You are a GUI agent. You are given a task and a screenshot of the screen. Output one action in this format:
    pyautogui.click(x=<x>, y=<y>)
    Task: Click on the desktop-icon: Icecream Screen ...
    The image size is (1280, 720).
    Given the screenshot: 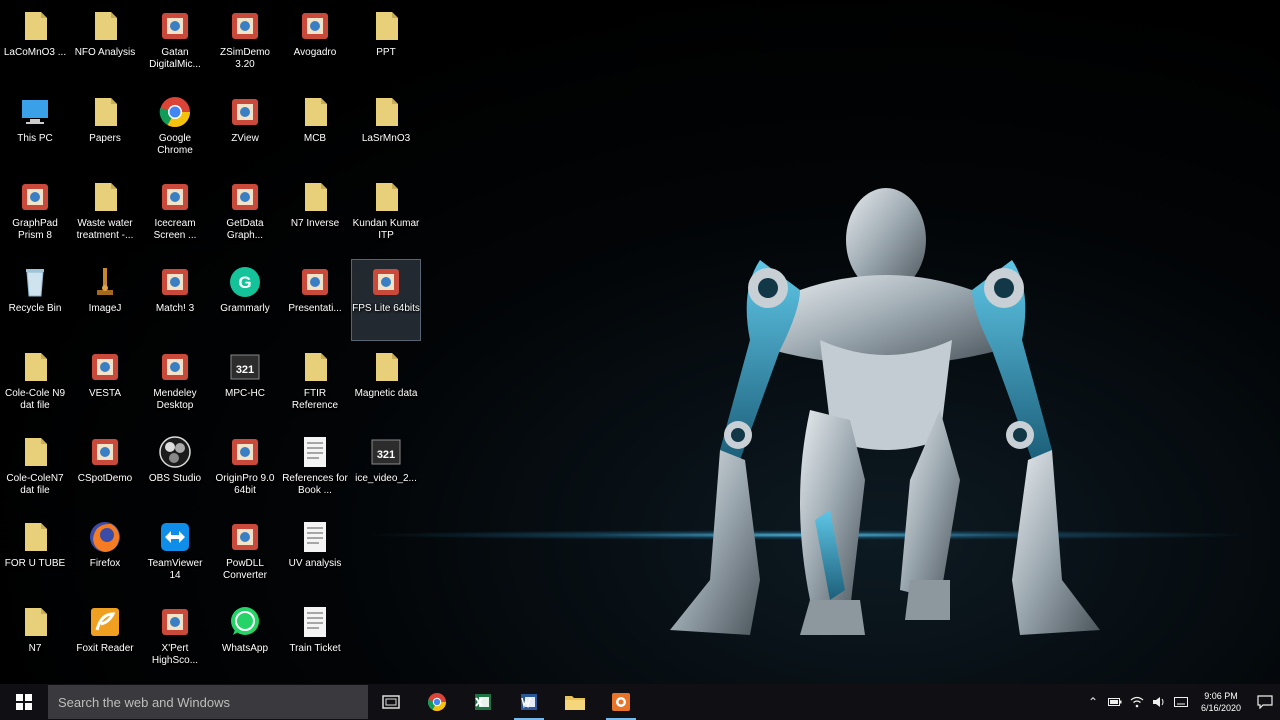 What is the action you would take?
    pyautogui.click(x=175, y=215)
    